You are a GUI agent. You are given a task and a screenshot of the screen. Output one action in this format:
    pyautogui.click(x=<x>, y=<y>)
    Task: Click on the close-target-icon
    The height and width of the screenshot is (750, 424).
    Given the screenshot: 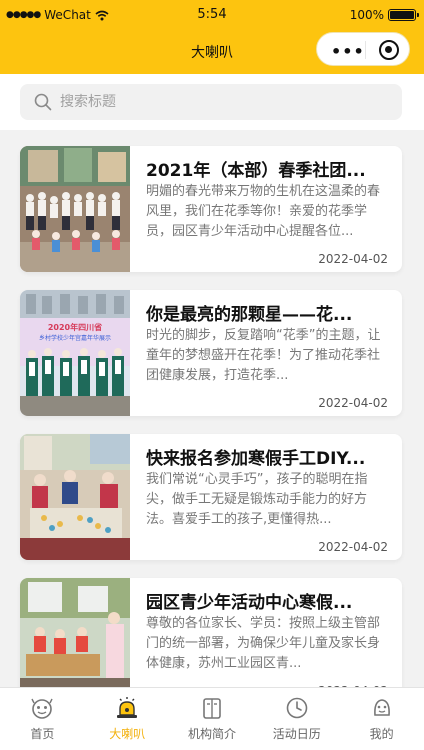 What is the action you would take?
    pyautogui.click(x=389, y=50)
    